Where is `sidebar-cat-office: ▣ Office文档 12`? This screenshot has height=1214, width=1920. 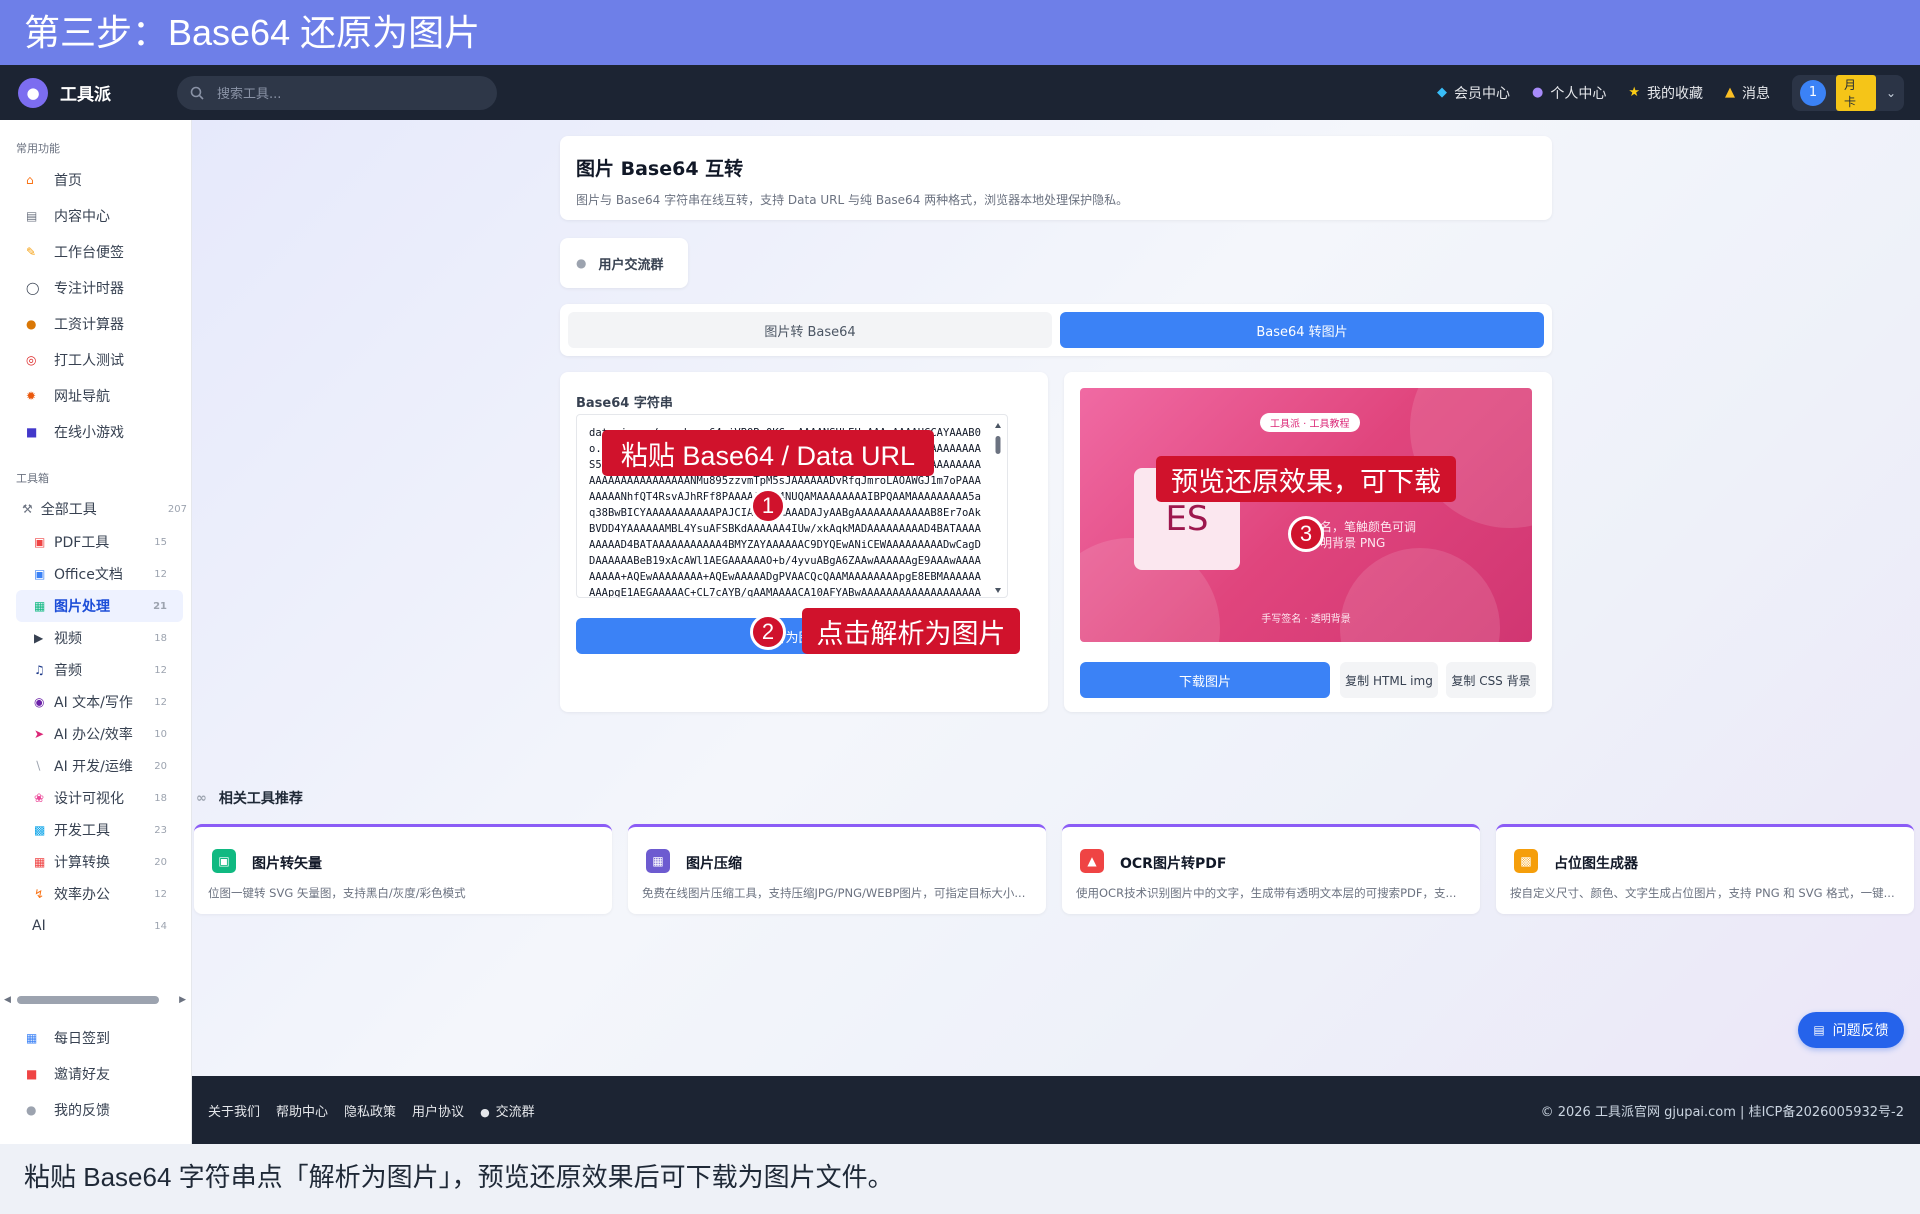
sidebar-cat-office: ▣ Office文档 12 is located at coordinates (95, 574).